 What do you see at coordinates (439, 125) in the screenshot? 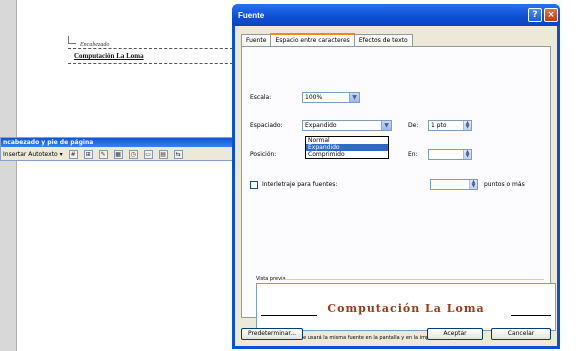
I see `spacing-by-value: 1 pto` at bounding box center [439, 125].